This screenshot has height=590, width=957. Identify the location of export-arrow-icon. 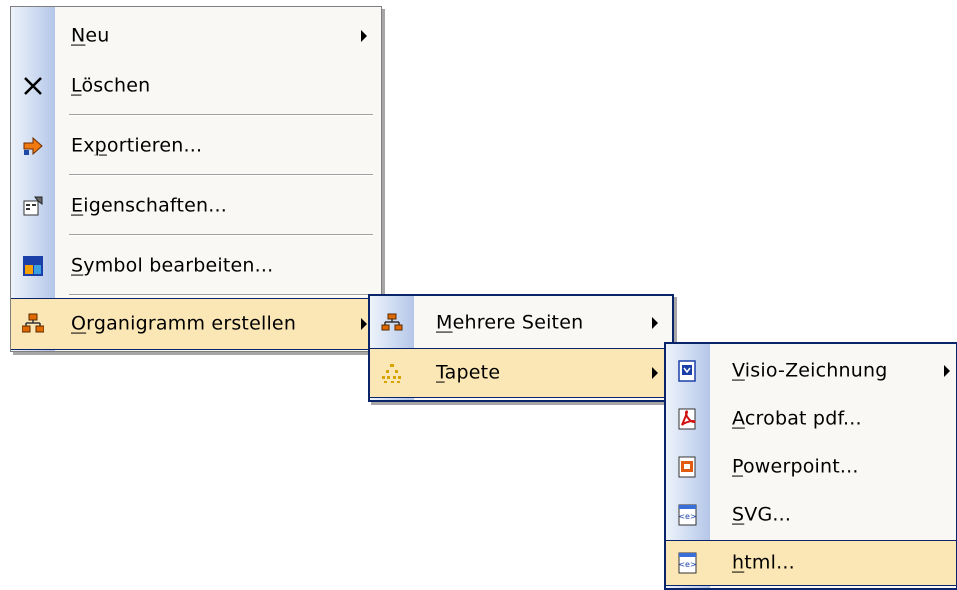
(33, 146).